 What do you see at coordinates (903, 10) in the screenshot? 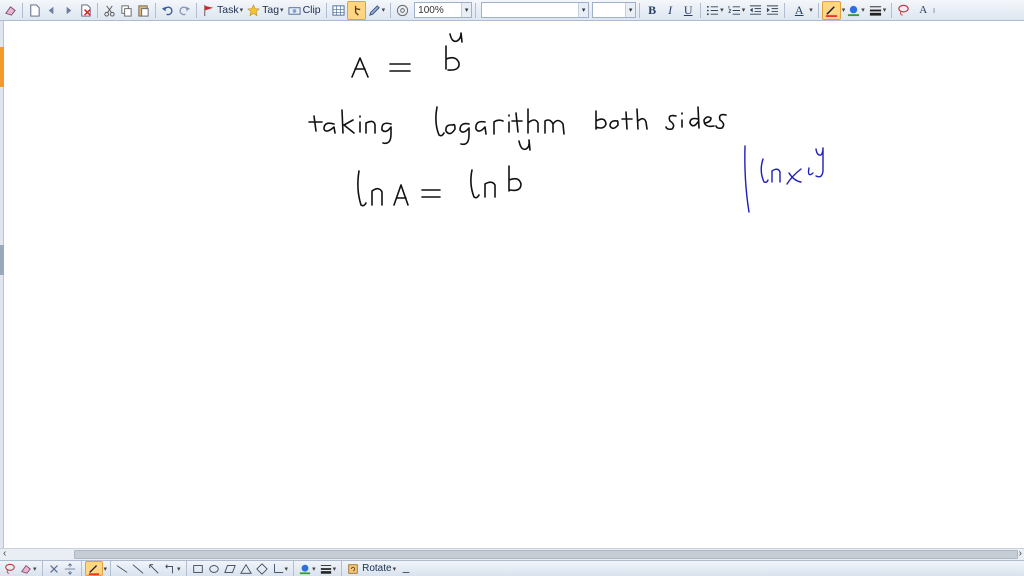
I see `lasso-icon` at bounding box center [903, 10].